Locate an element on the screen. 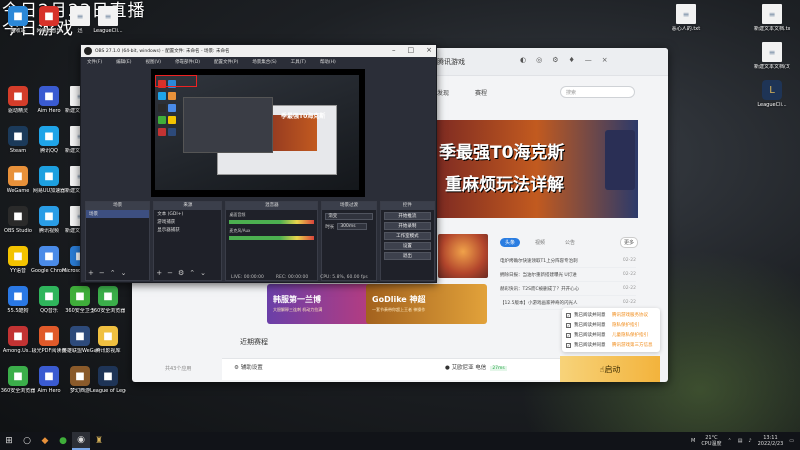 The image size is (800, 450). nav-discover: 发现 is located at coordinates (443, 92).